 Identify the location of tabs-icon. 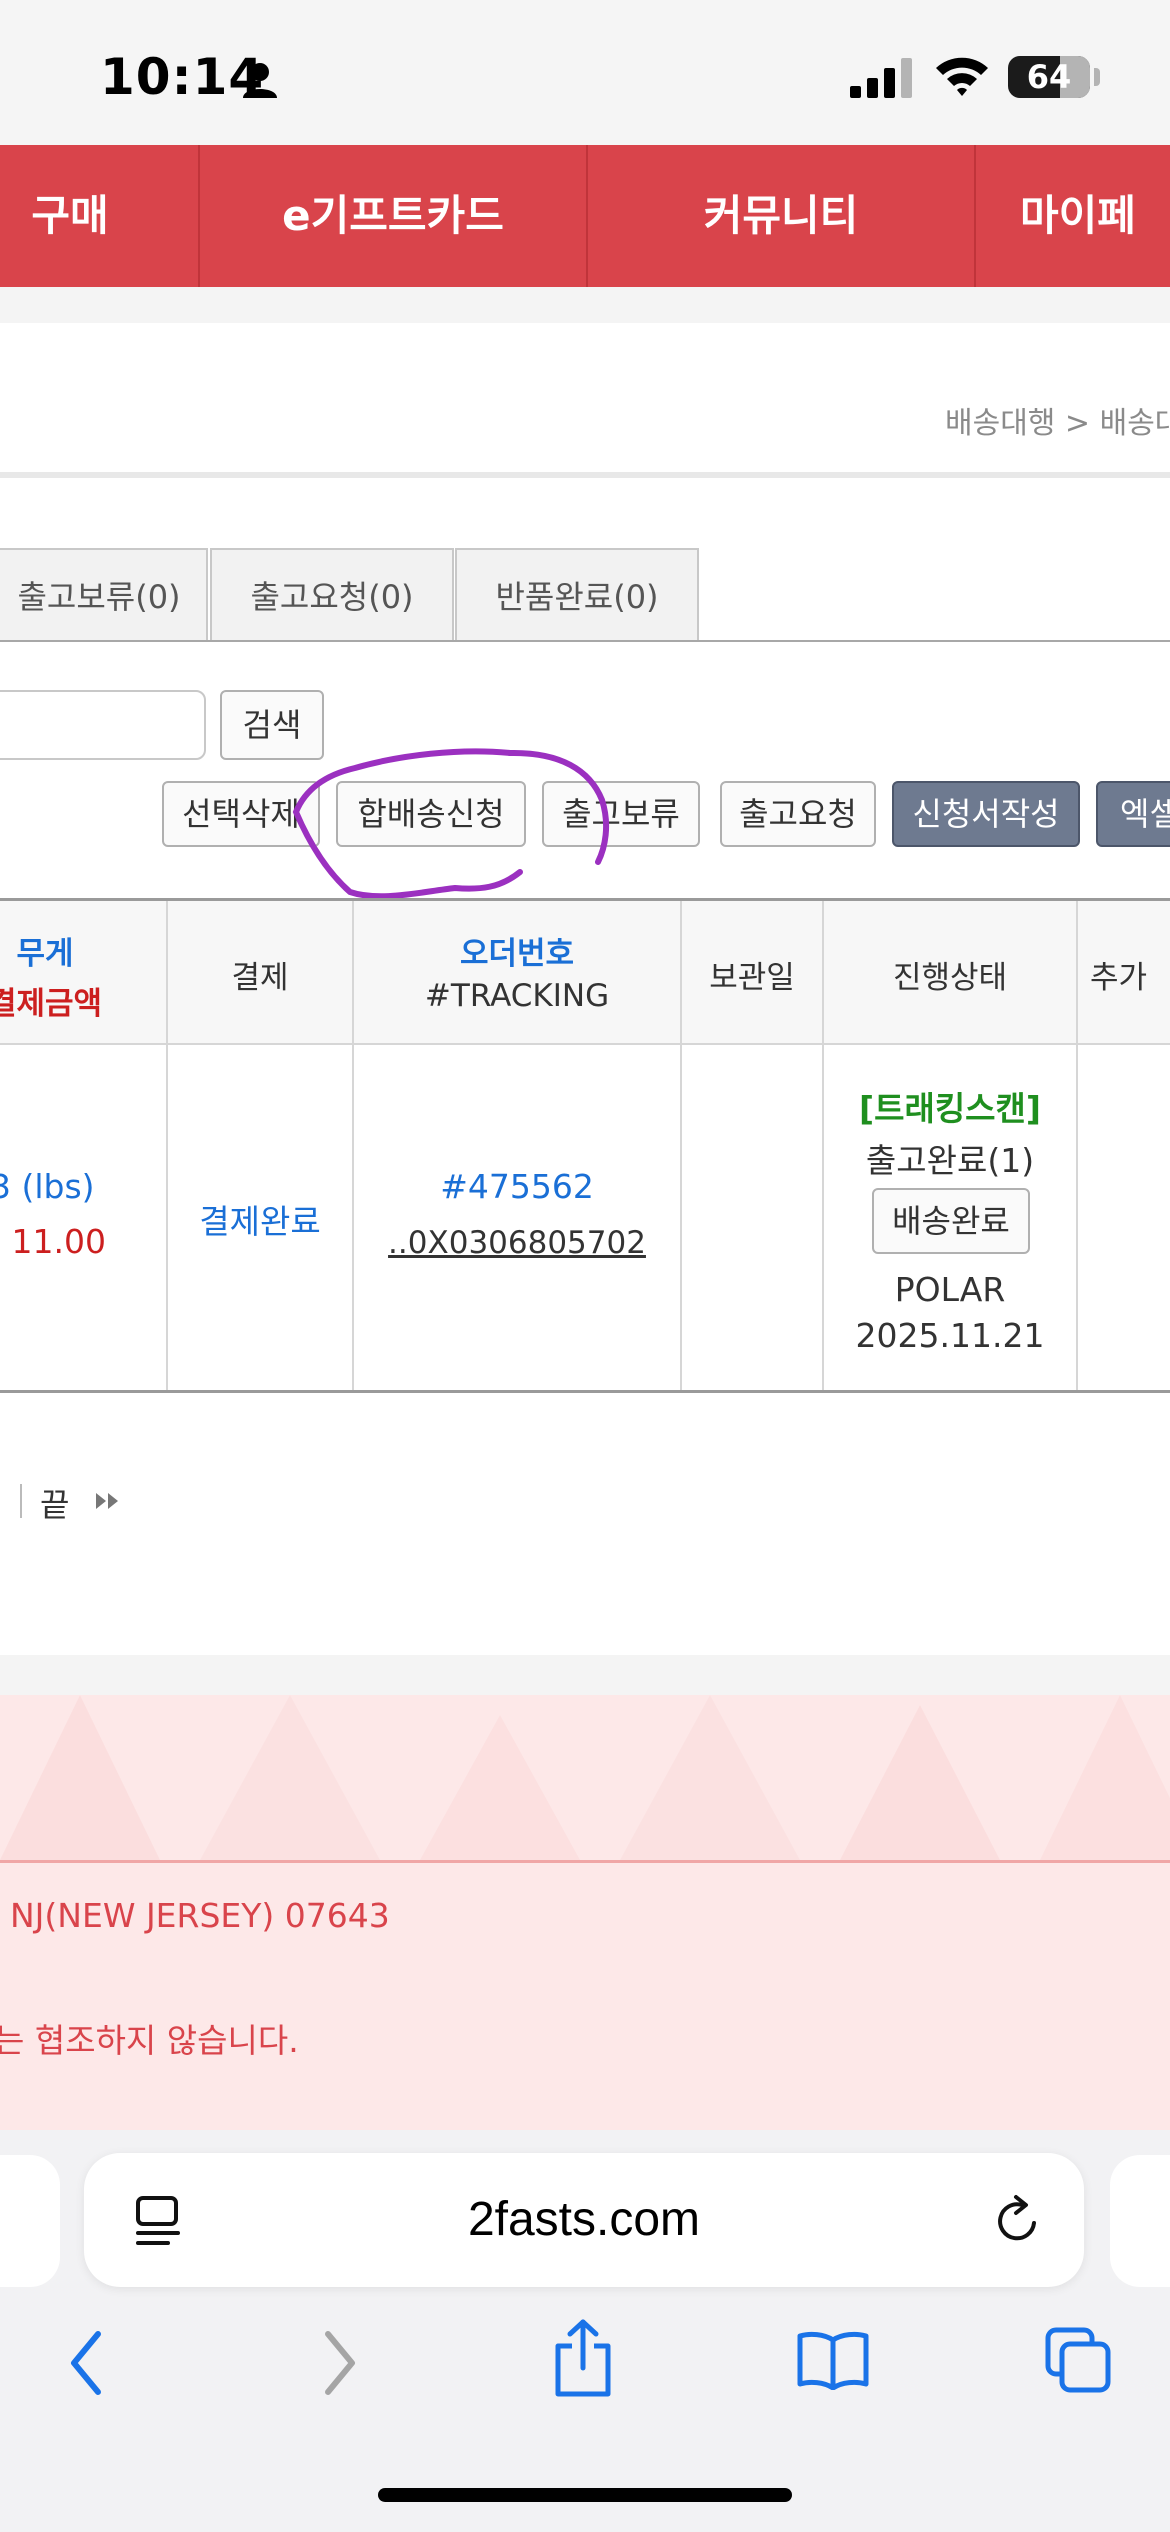
(1078, 2360).